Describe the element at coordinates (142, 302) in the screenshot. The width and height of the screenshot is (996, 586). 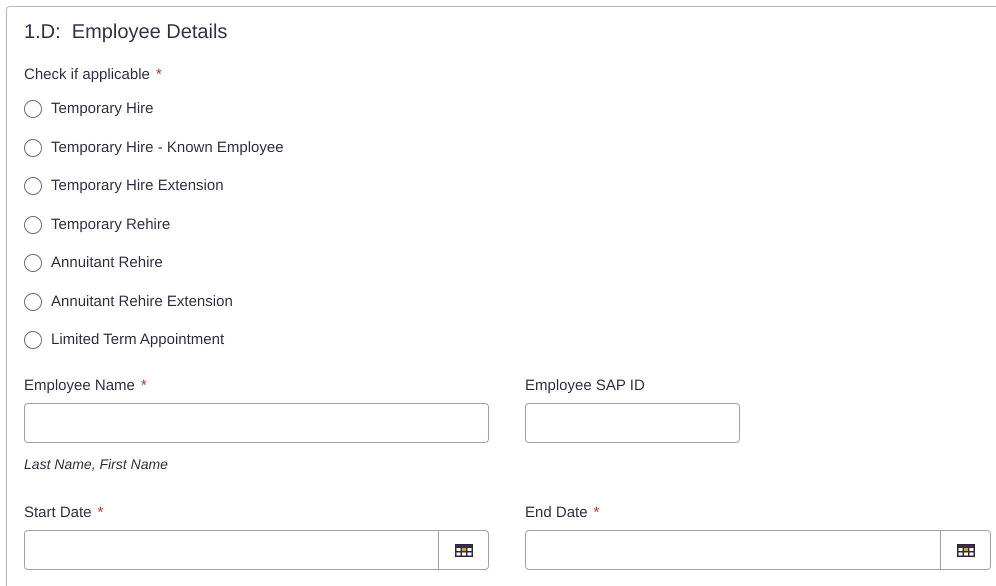
I see `radio-label: Annuitant Rehire Extension` at that location.